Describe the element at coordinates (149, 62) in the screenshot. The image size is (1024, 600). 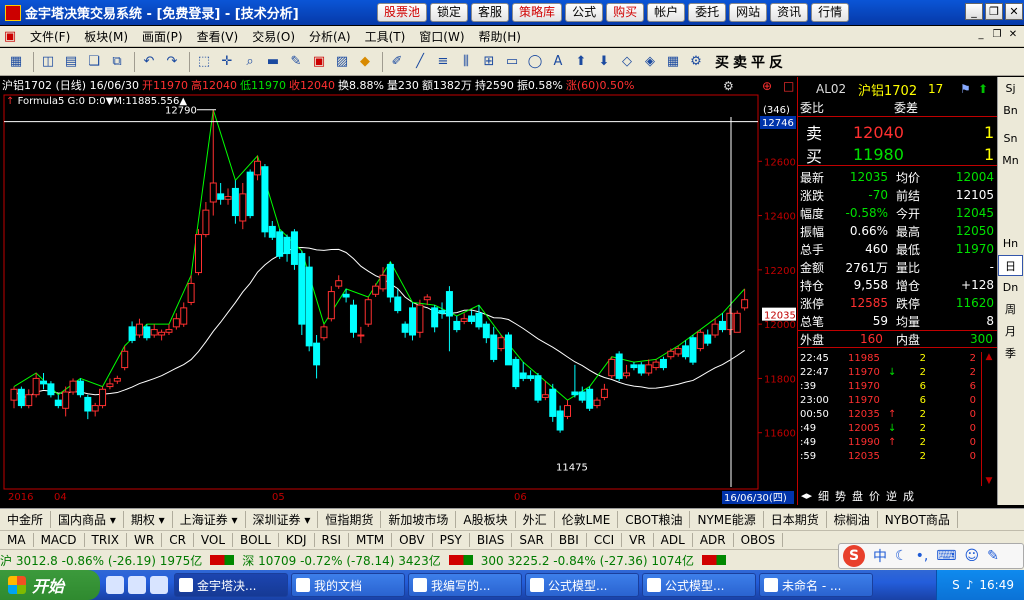
I see `undo-icon: ↶` at that location.